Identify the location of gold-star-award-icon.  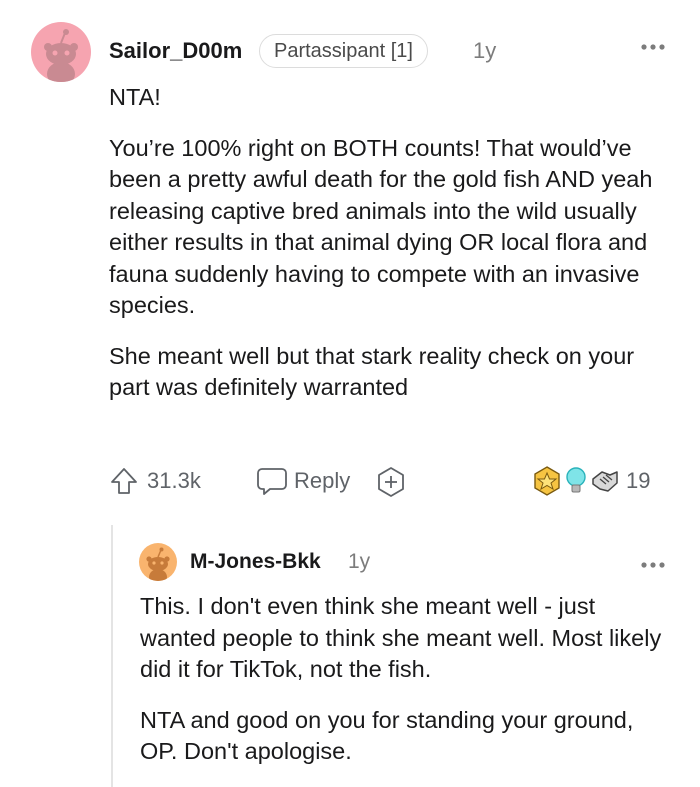
(547, 481).